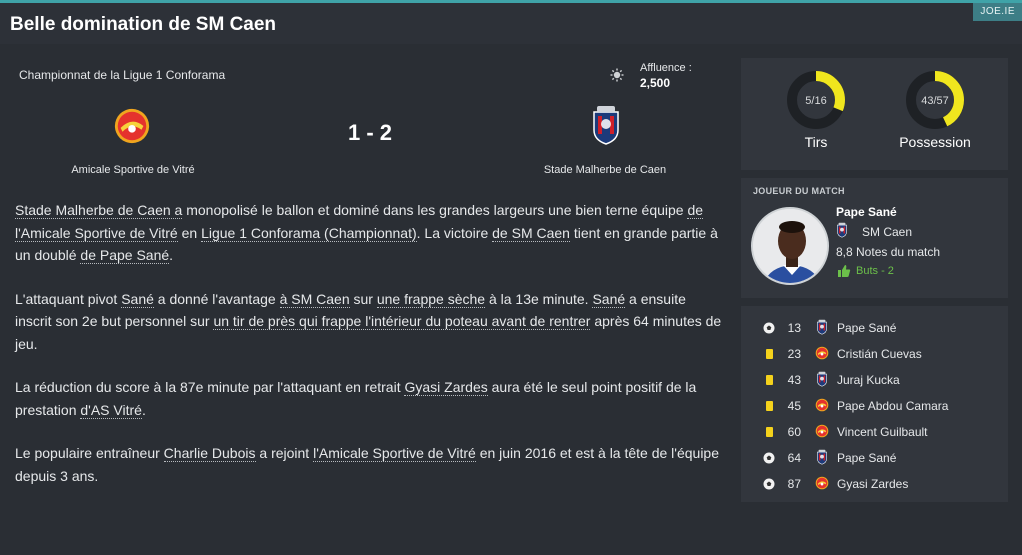 This screenshot has width=1022, height=555. What do you see at coordinates (216, 298) in the screenshot?
I see `report-text: a donné l'avantage` at bounding box center [216, 298].